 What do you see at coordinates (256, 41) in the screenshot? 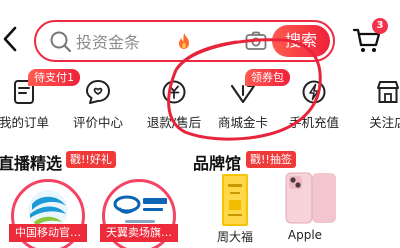
I see `camera-icon` at bounding box center [256, 41].